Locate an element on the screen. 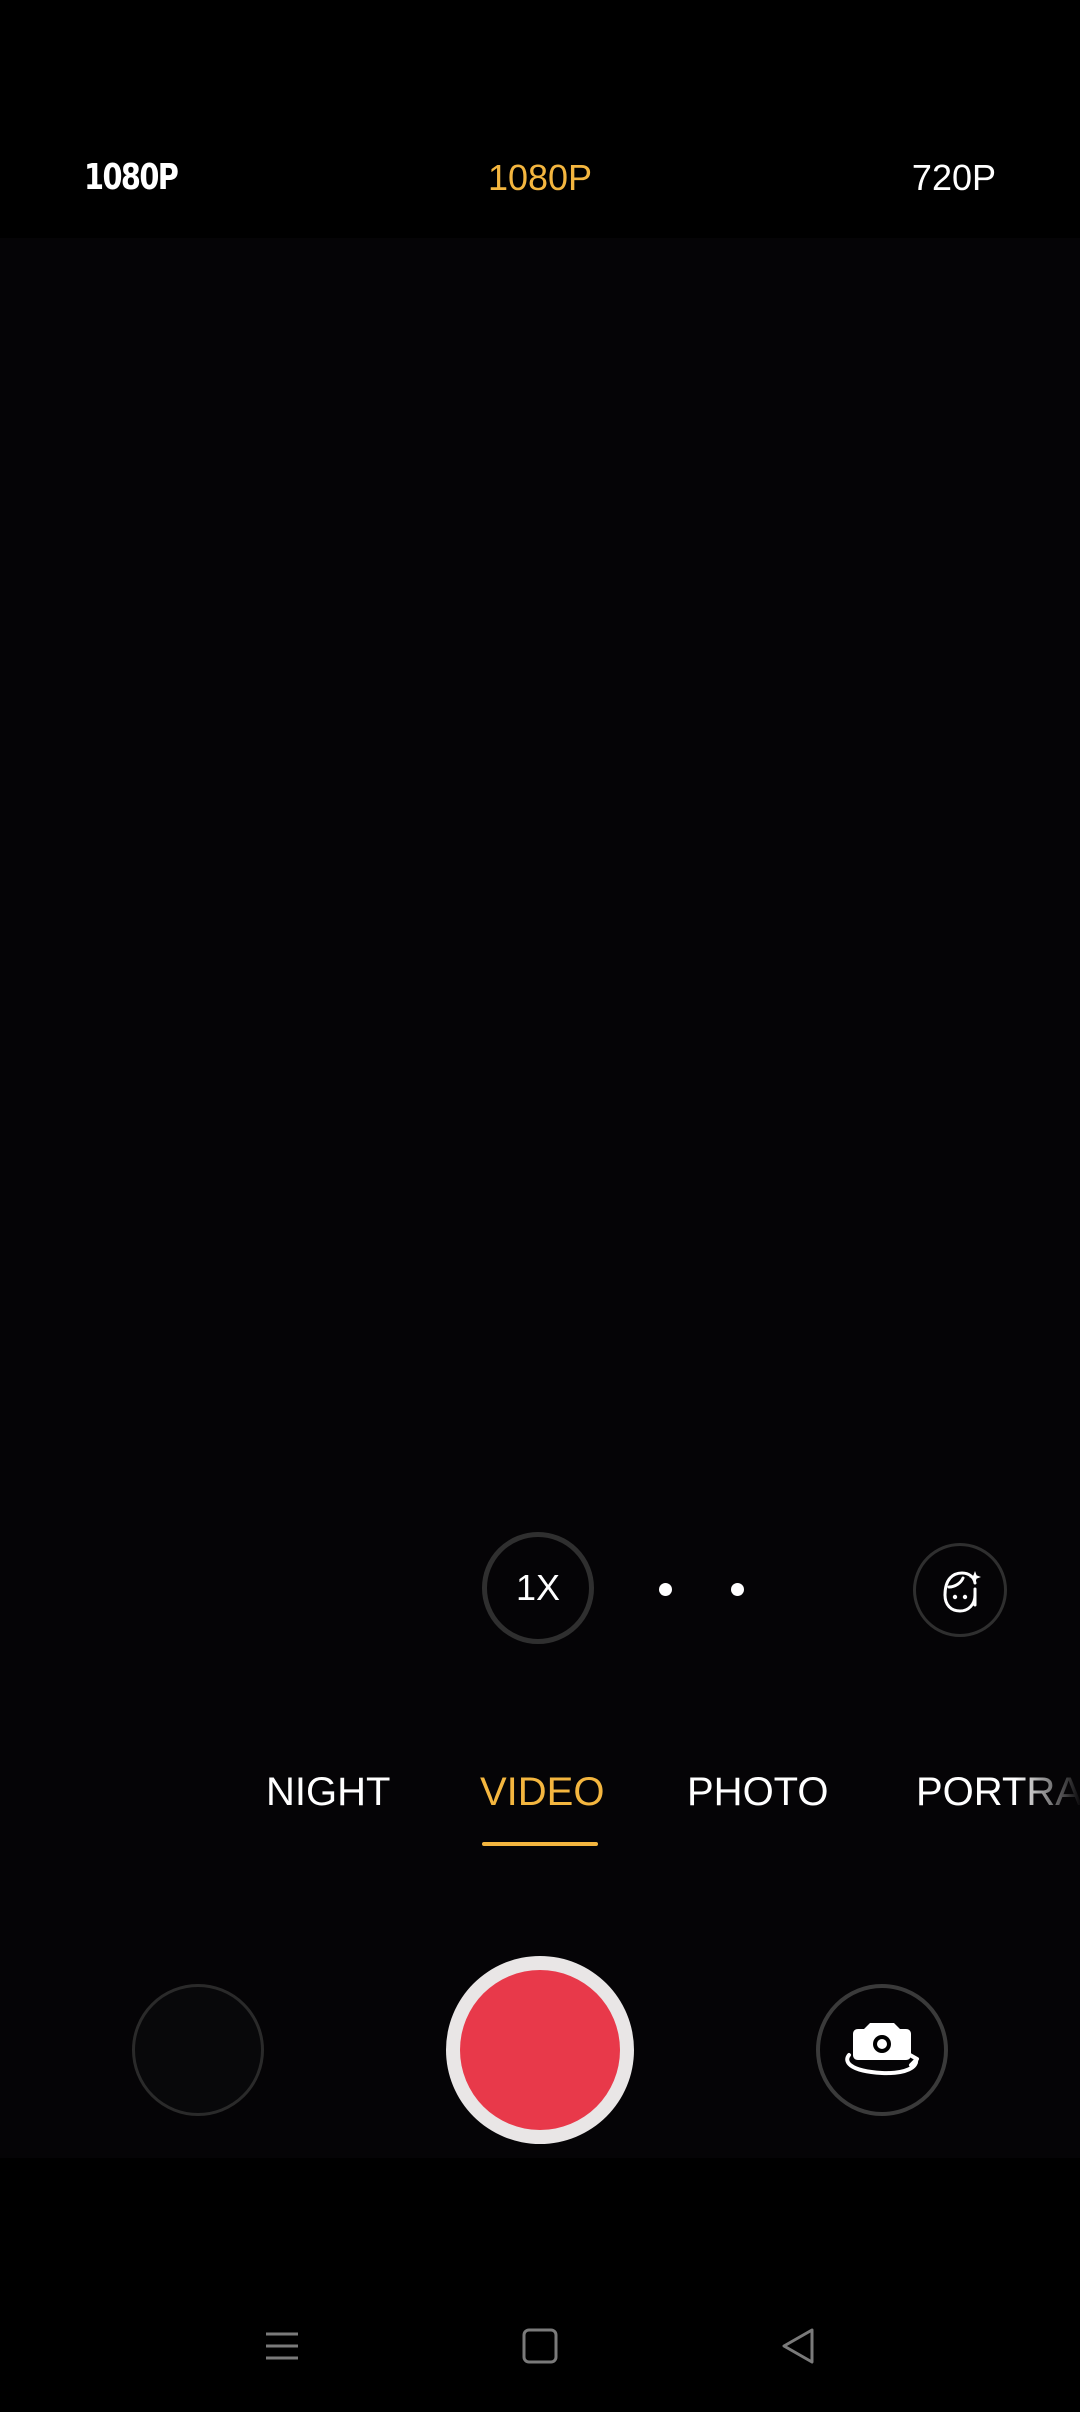 Image resolution: width=1080 pixels, height=2412 pixels. switch-camera-button is located at coordinates (882, 2050).